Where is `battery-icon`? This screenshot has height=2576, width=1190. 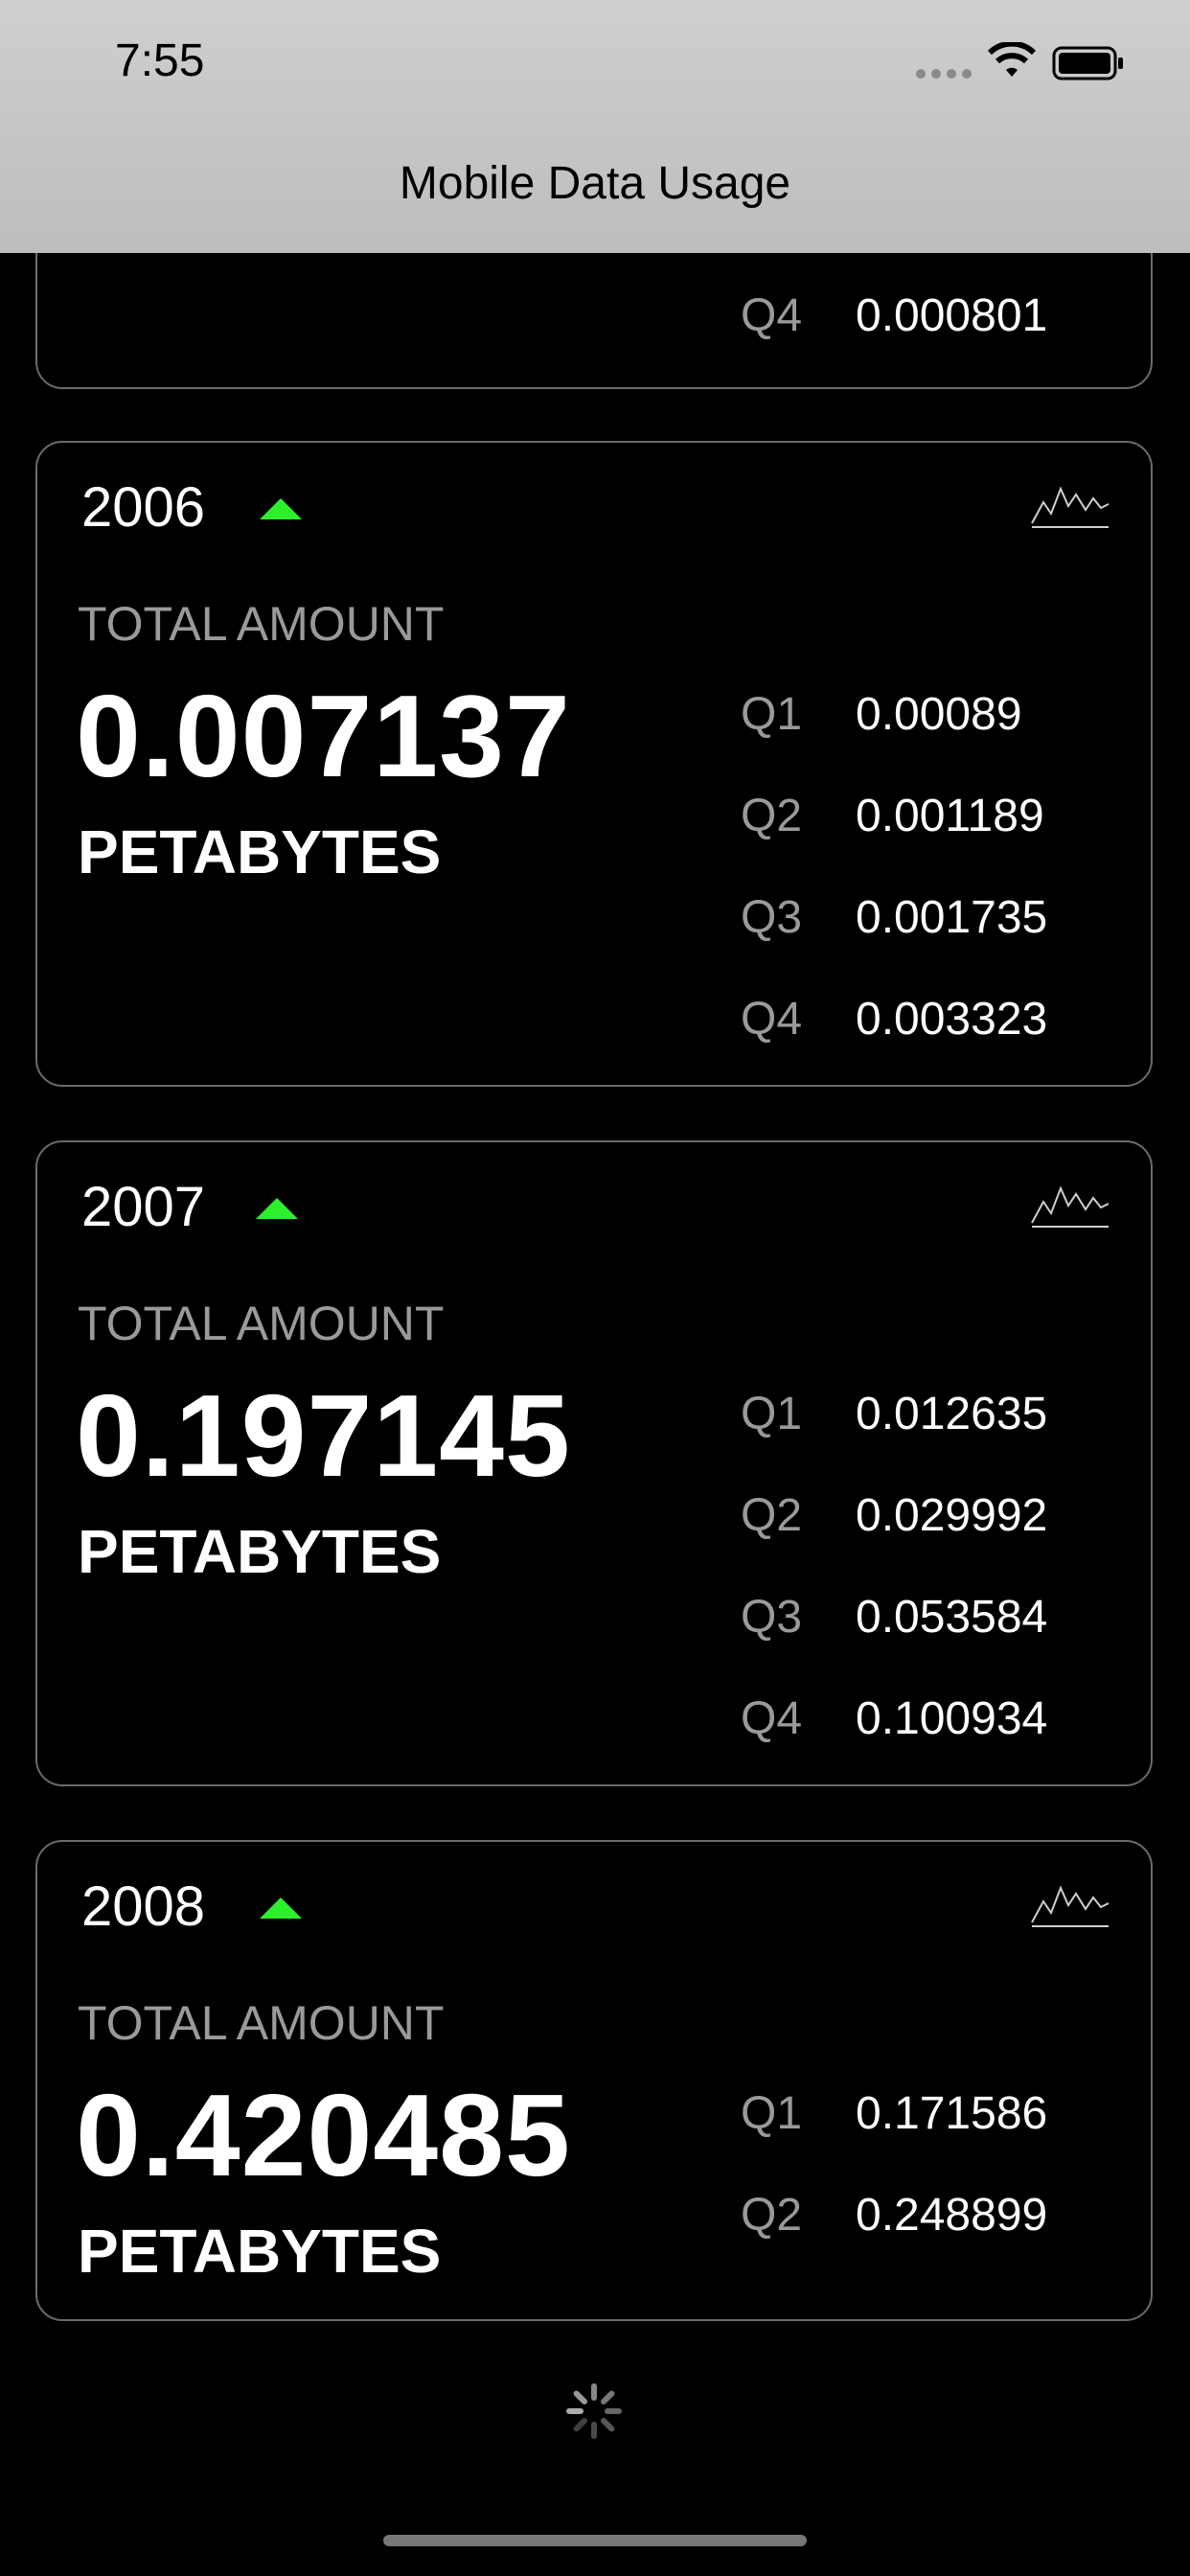 battery-icon is located at coordinates (1088, 63).